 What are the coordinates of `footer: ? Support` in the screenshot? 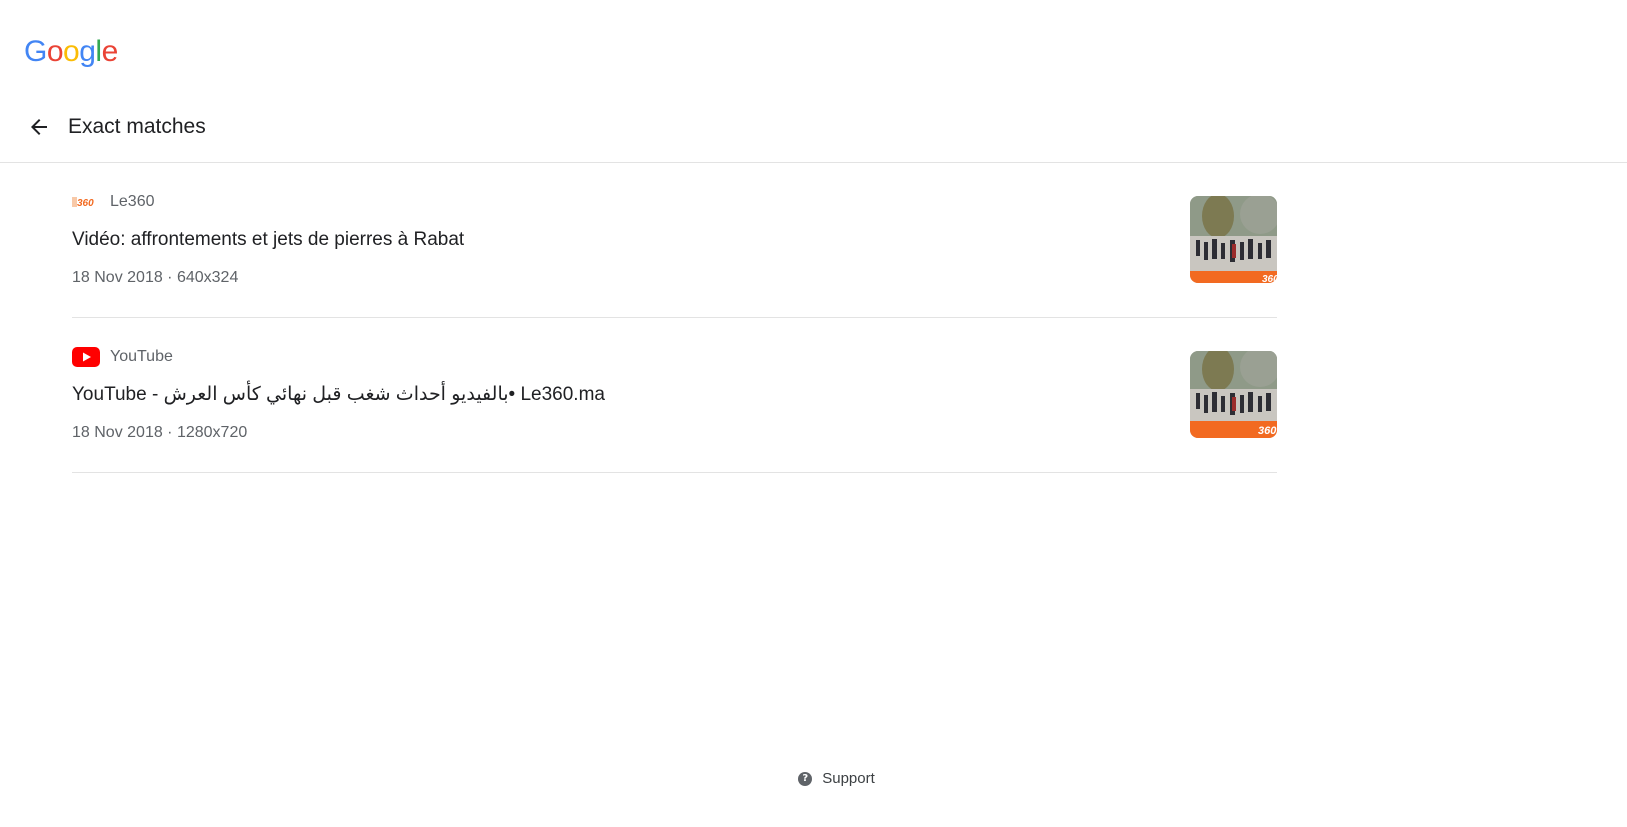 It's located at (813, 778).